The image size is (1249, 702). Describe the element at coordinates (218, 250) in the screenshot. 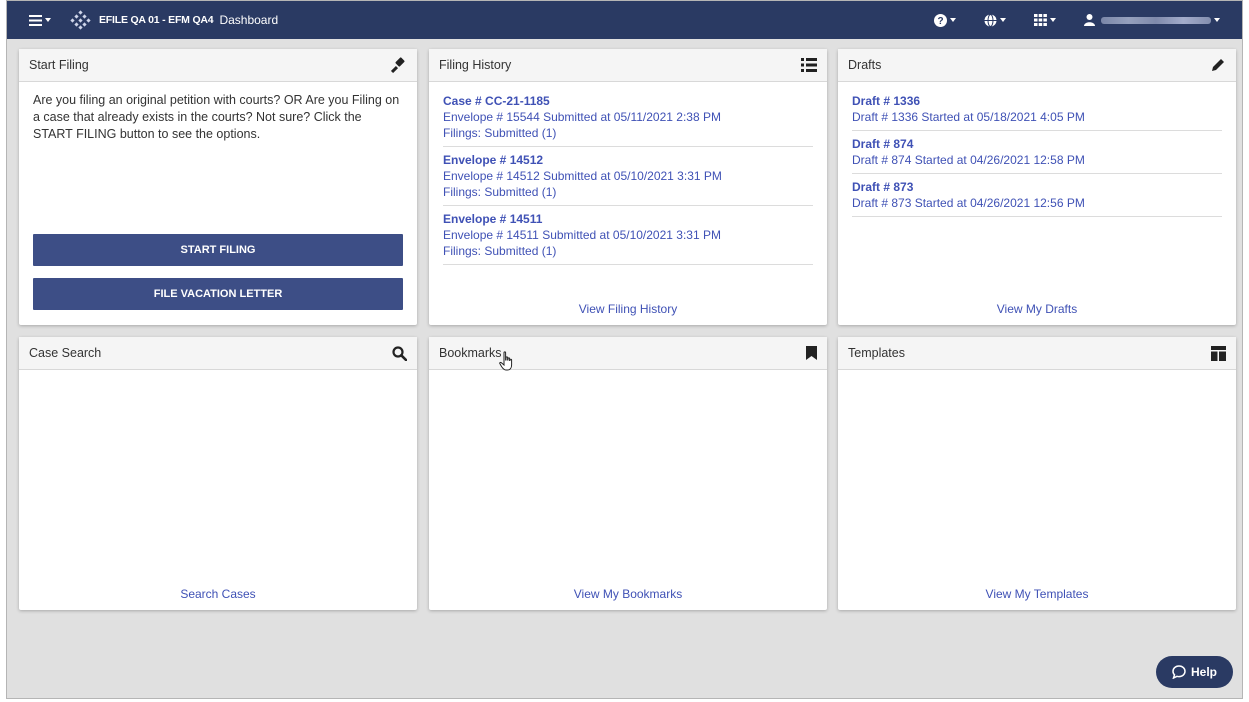

I see `start-filing-button: START FILING` at that location.